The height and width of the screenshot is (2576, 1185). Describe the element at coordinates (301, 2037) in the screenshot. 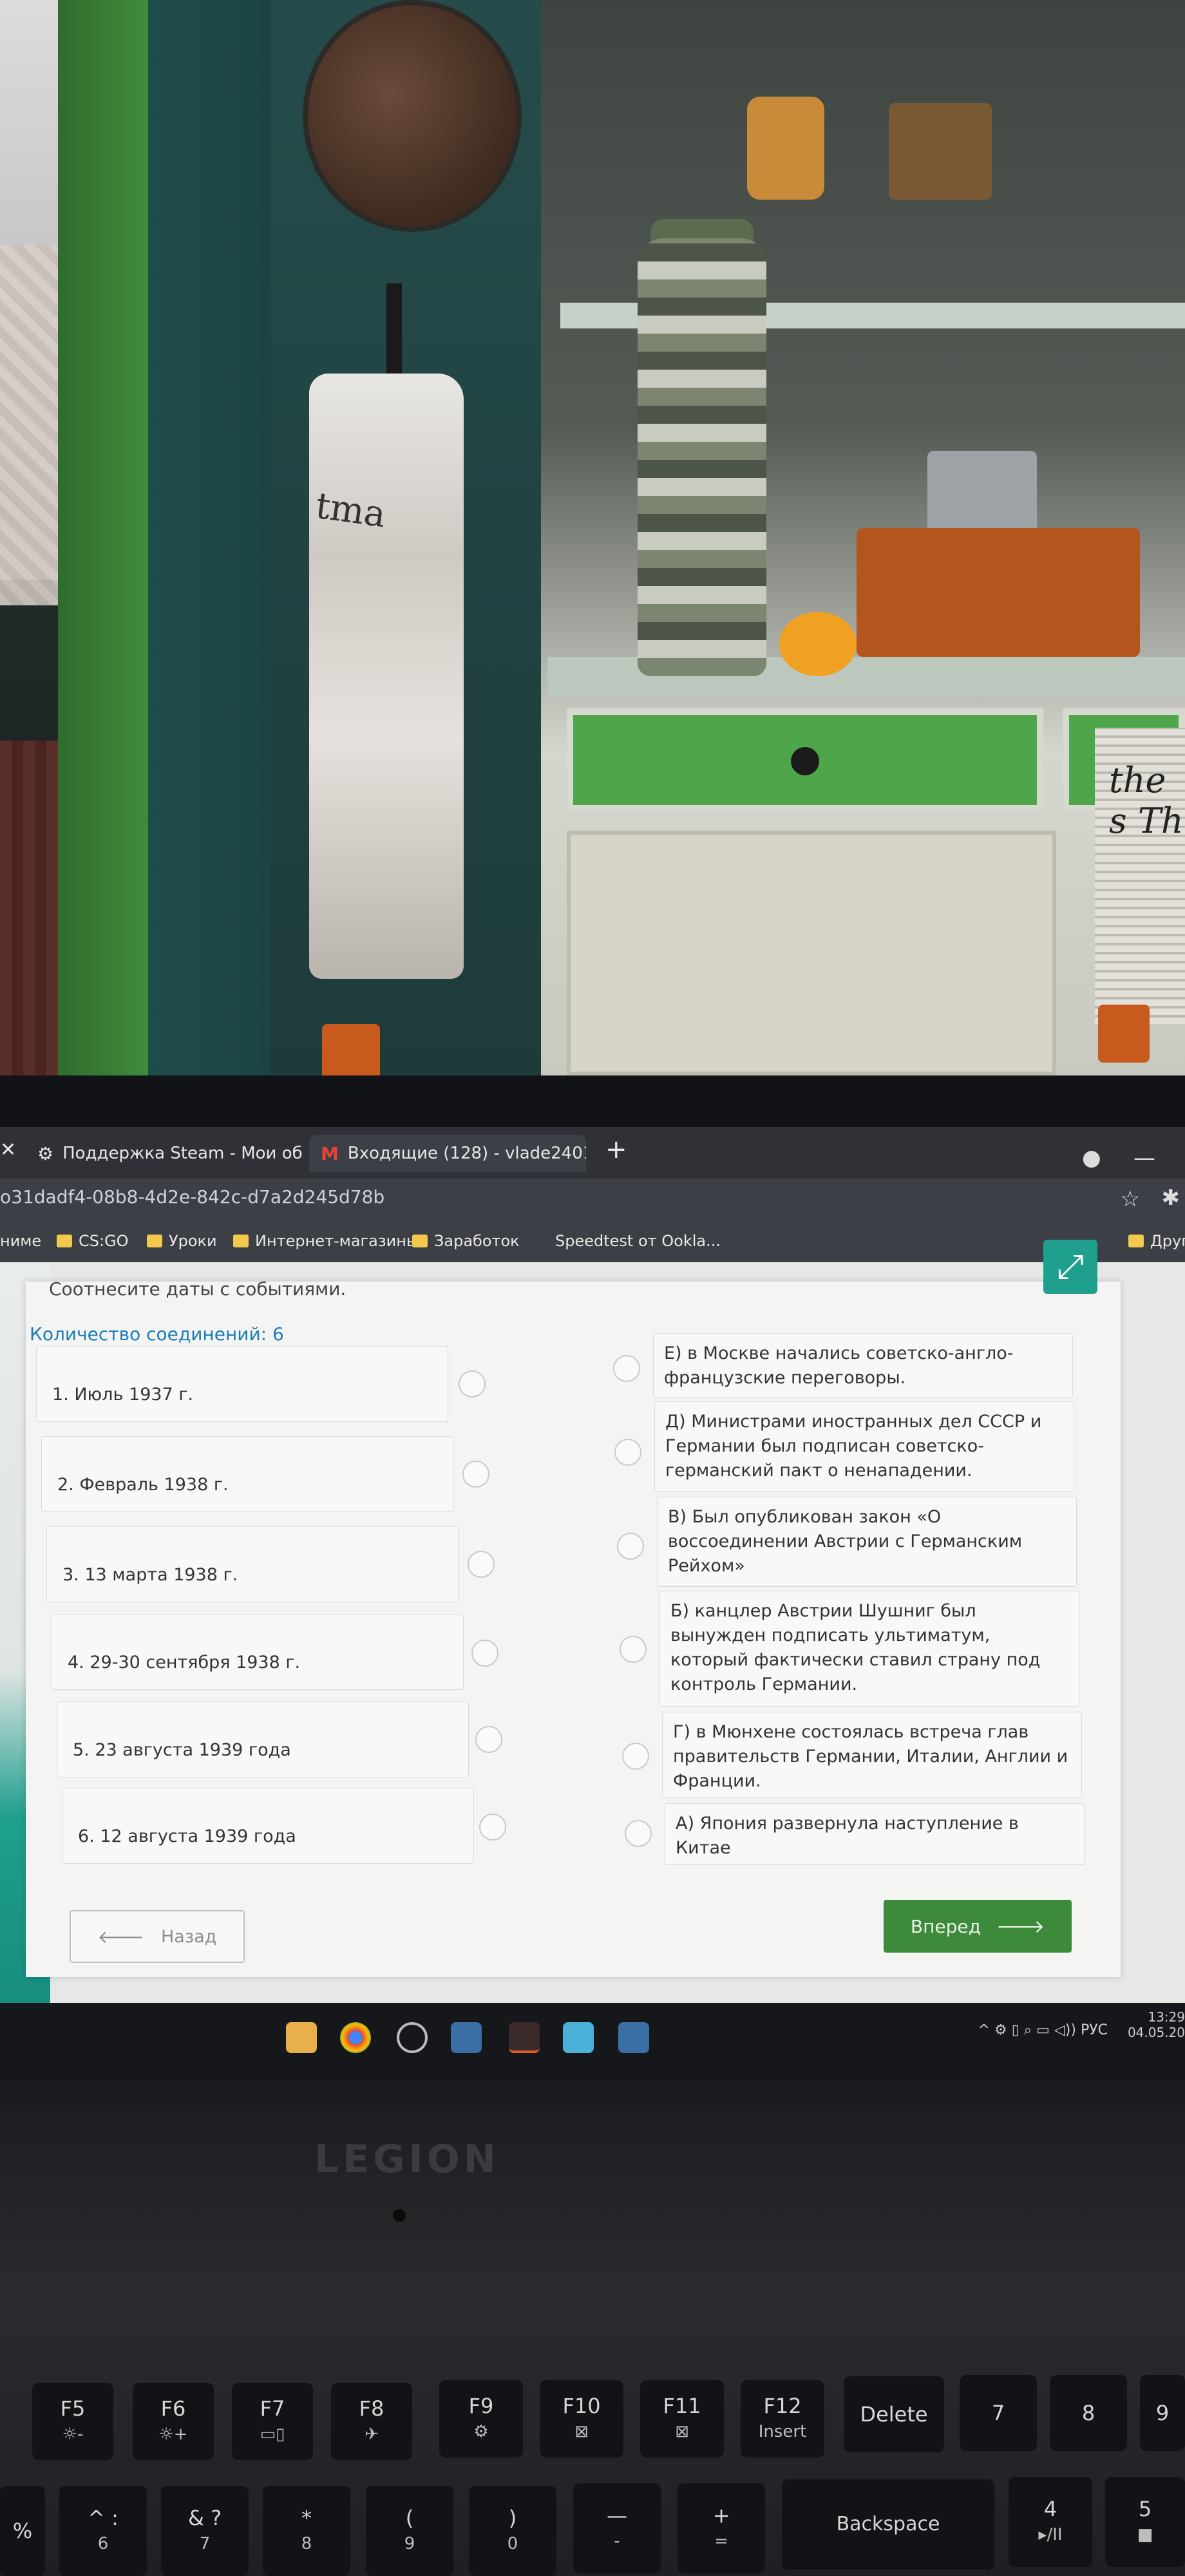

I see `file-explorer-icon` at that location.